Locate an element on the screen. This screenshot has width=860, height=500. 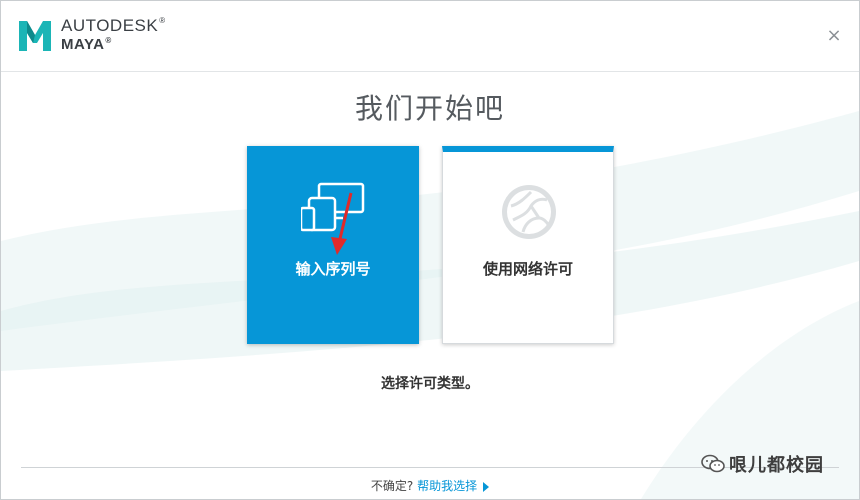
close-icon: × is located at coordinates (834, 35).